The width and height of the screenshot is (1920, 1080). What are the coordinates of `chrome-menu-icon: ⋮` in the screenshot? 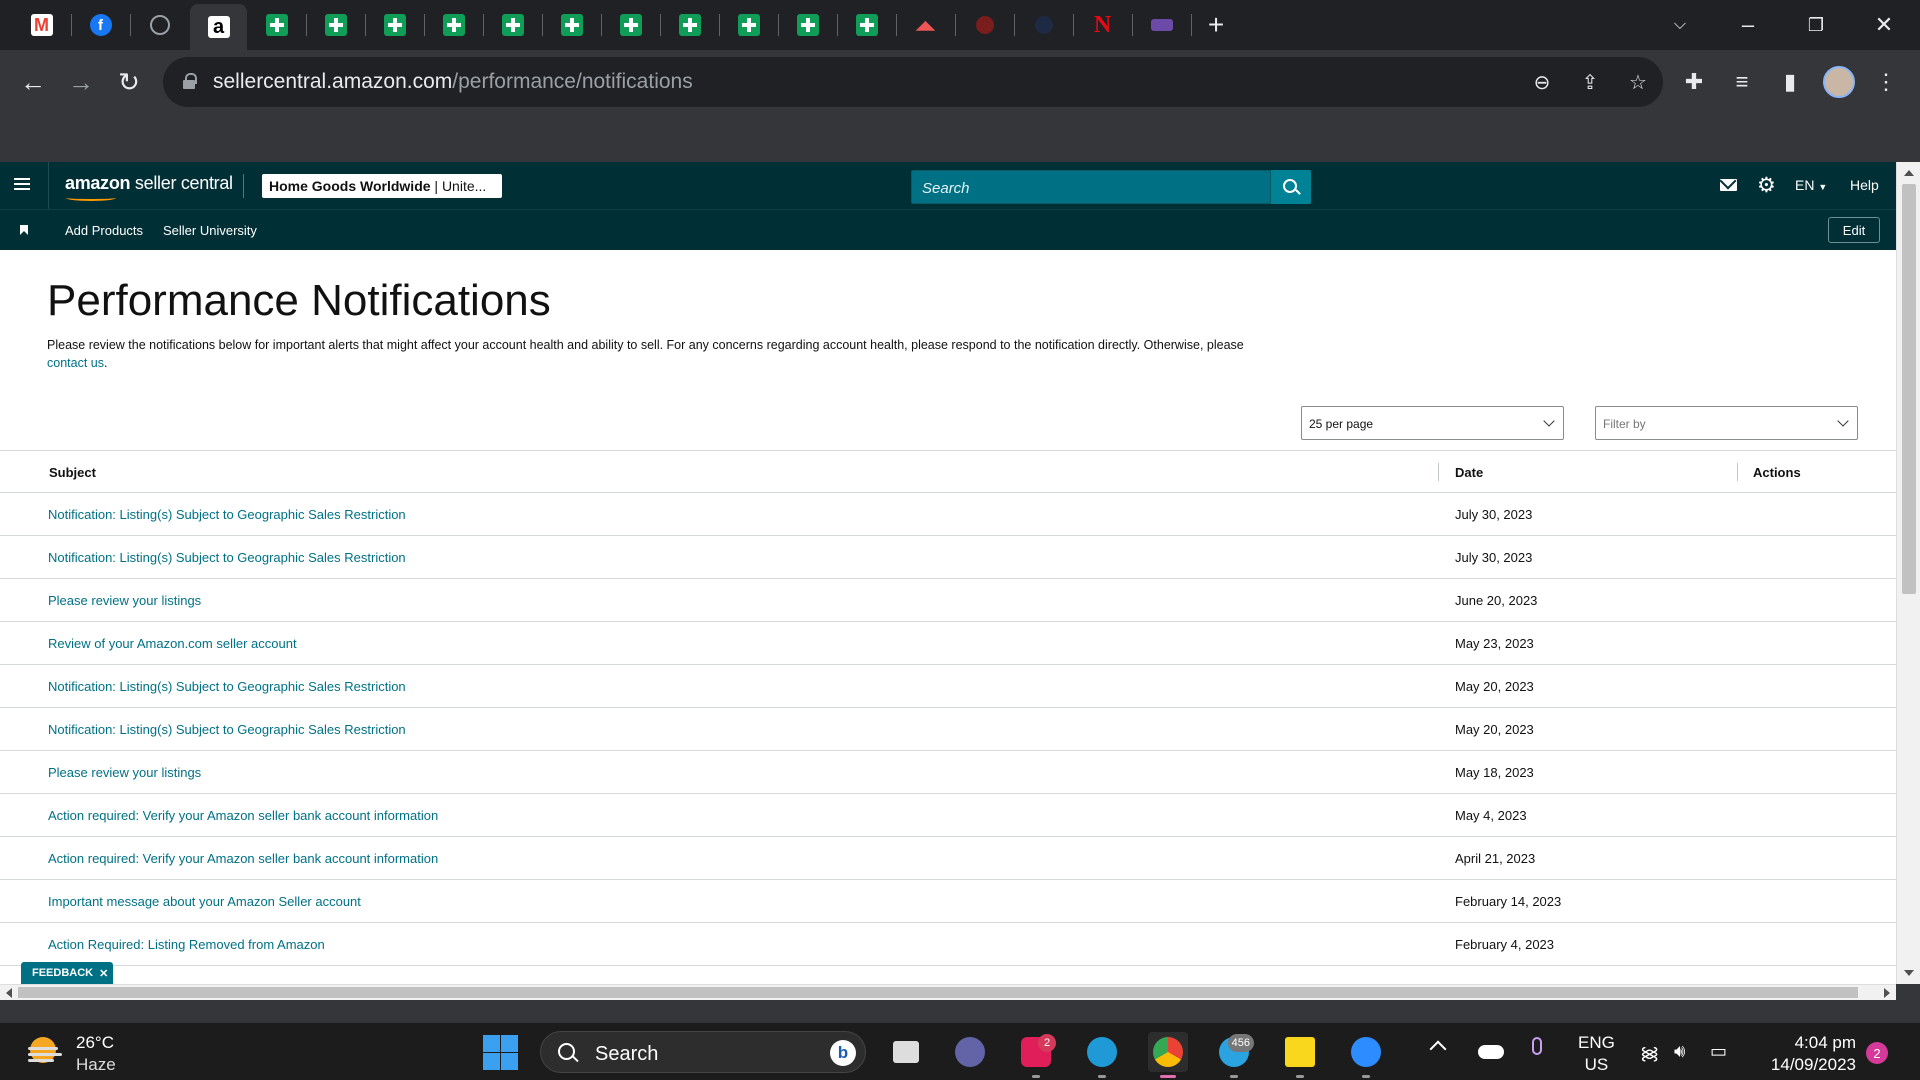 It's located at (1886, 82).